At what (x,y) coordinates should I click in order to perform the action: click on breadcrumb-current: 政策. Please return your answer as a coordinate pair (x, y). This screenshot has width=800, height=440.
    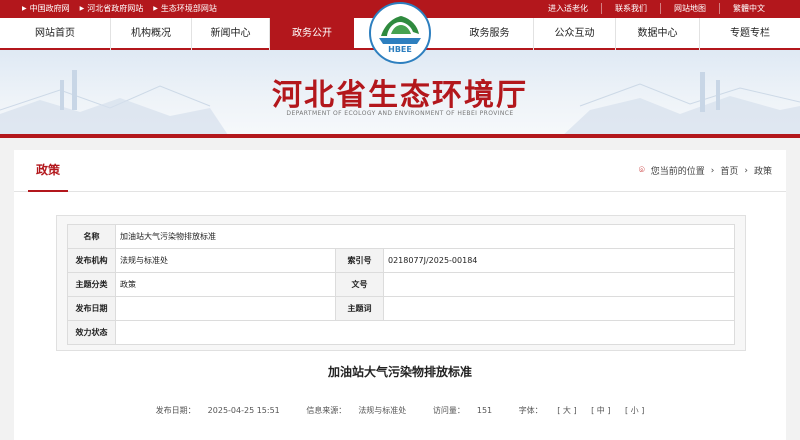
    Looking at the image, I should click on (763, 170).